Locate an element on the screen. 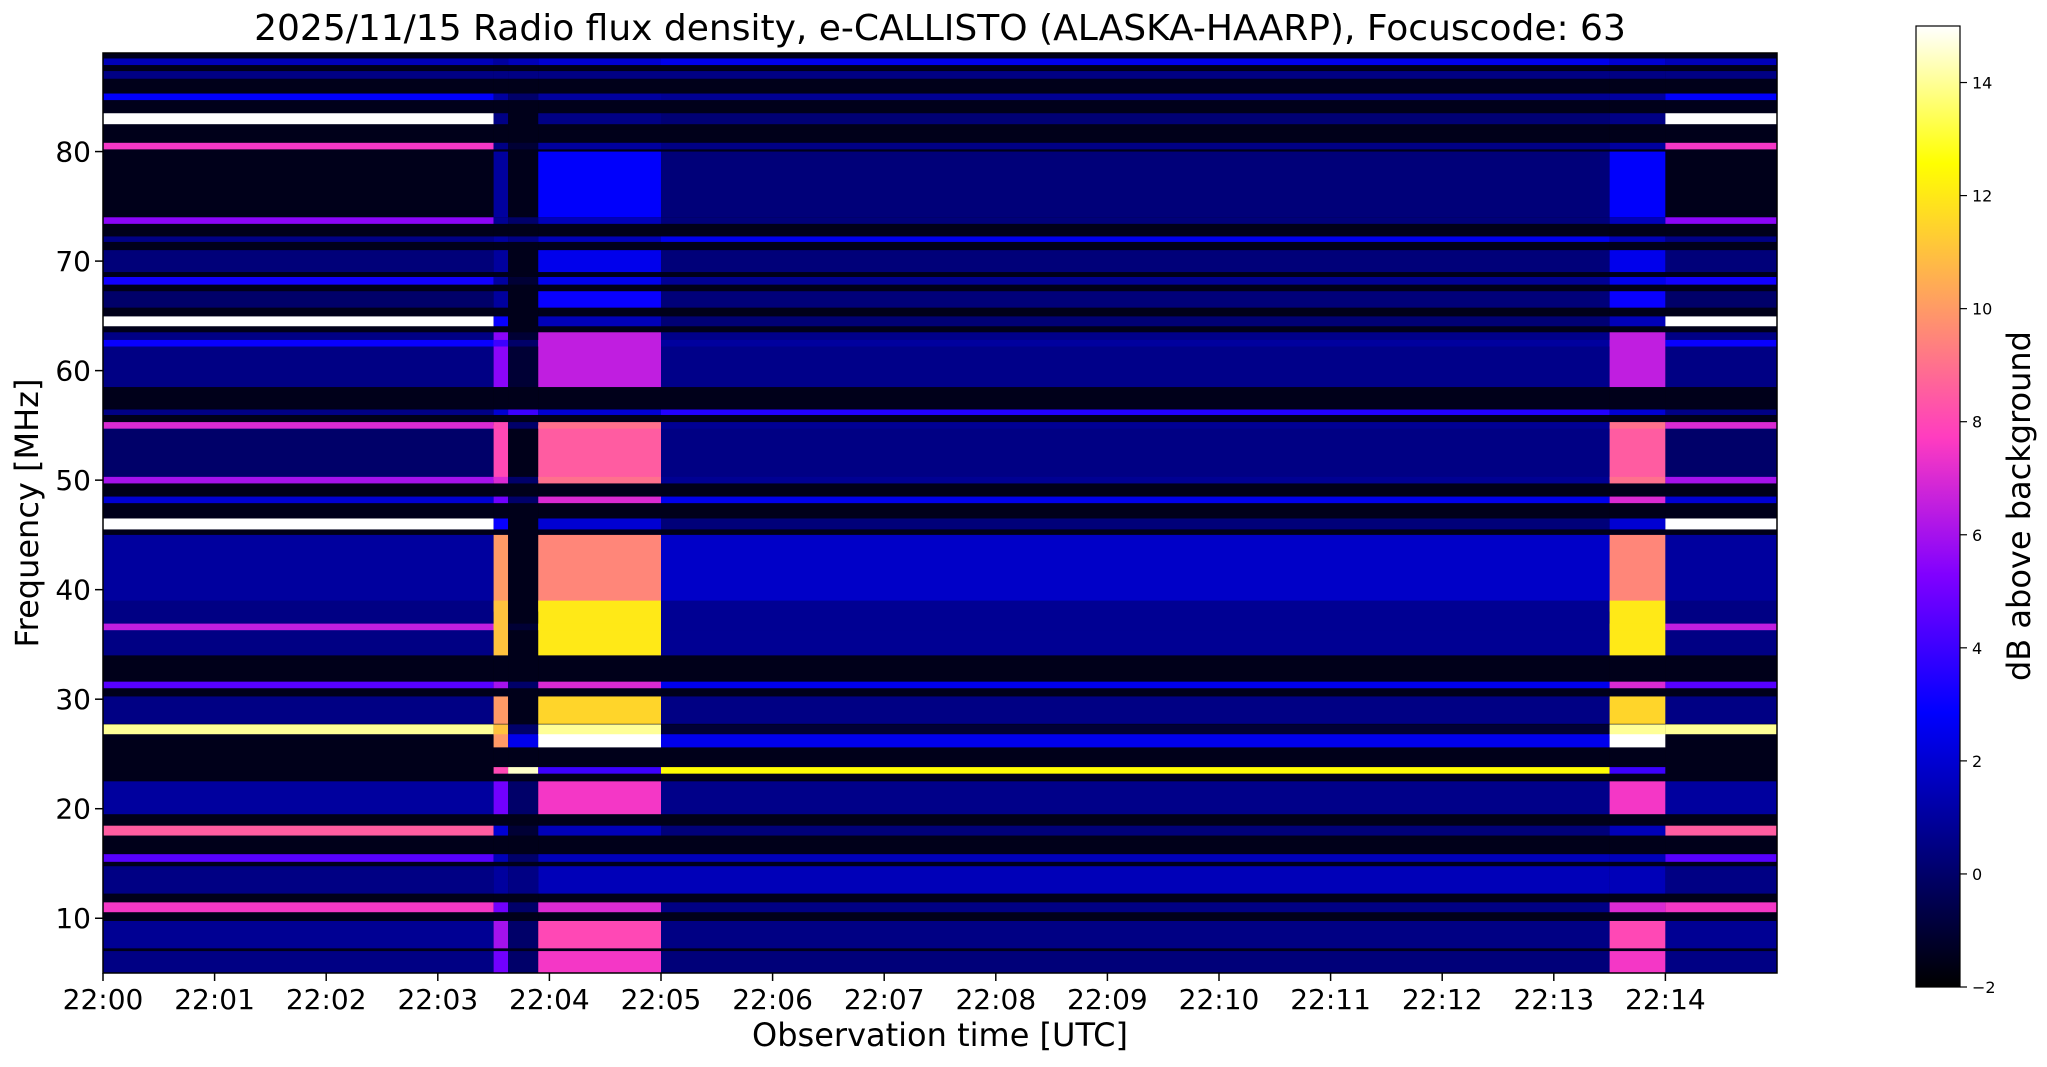 Image resolution: width=2047 pixels, height=1067 pixels. colorbar: −2 0 2 4 6 8 10 12 14 dB above background is located at coordinates (1976, 511).